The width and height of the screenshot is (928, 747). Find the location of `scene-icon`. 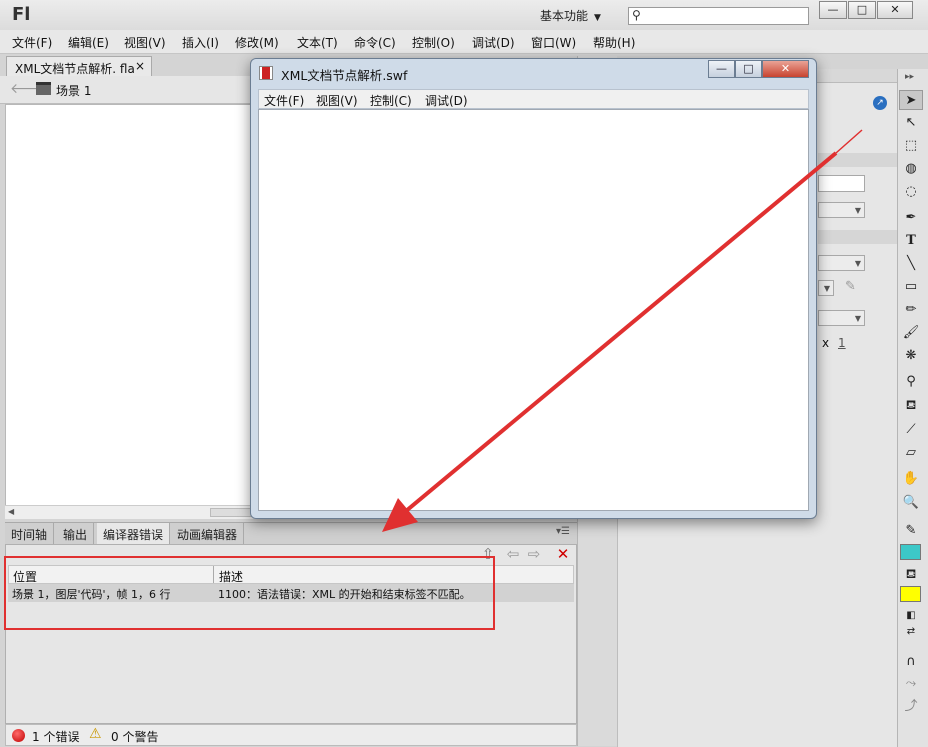

scene-icon is located at coordinates (43, 88).